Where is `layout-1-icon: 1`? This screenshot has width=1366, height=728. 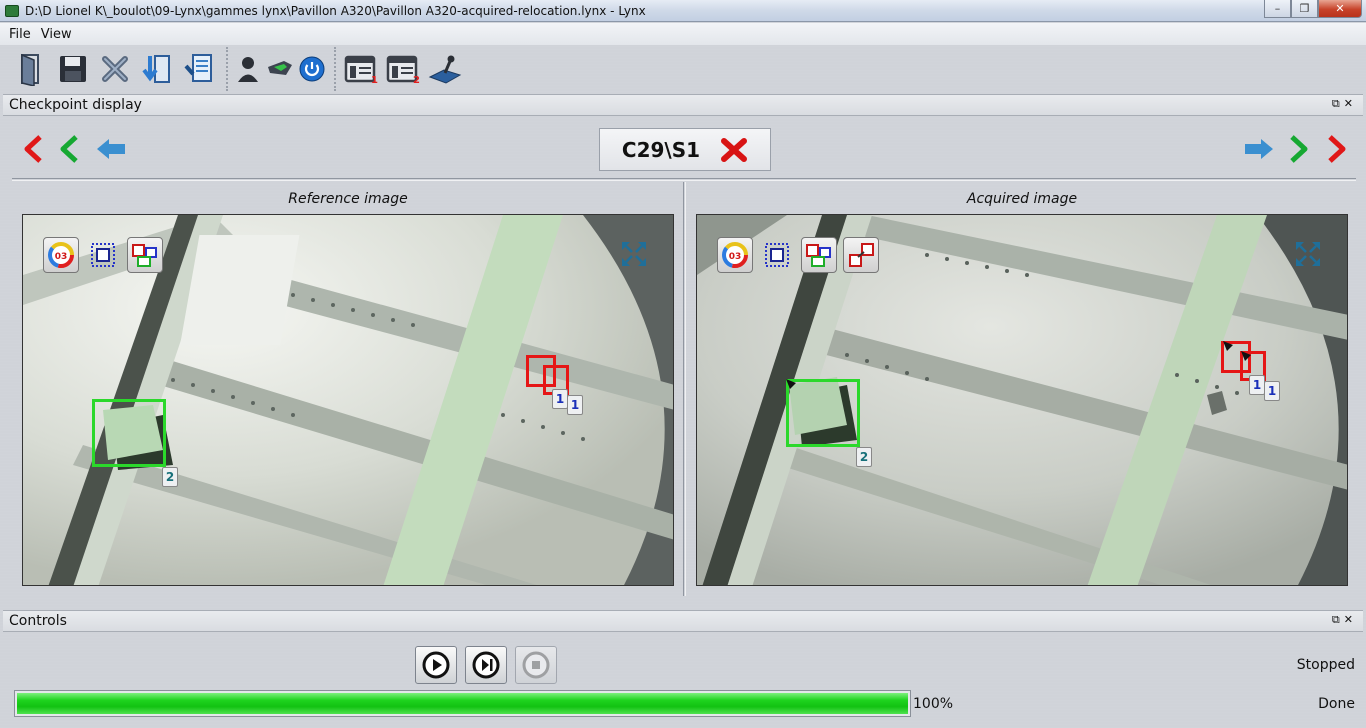
layout-1-icon: 1 is located at coordinates (361, 69).